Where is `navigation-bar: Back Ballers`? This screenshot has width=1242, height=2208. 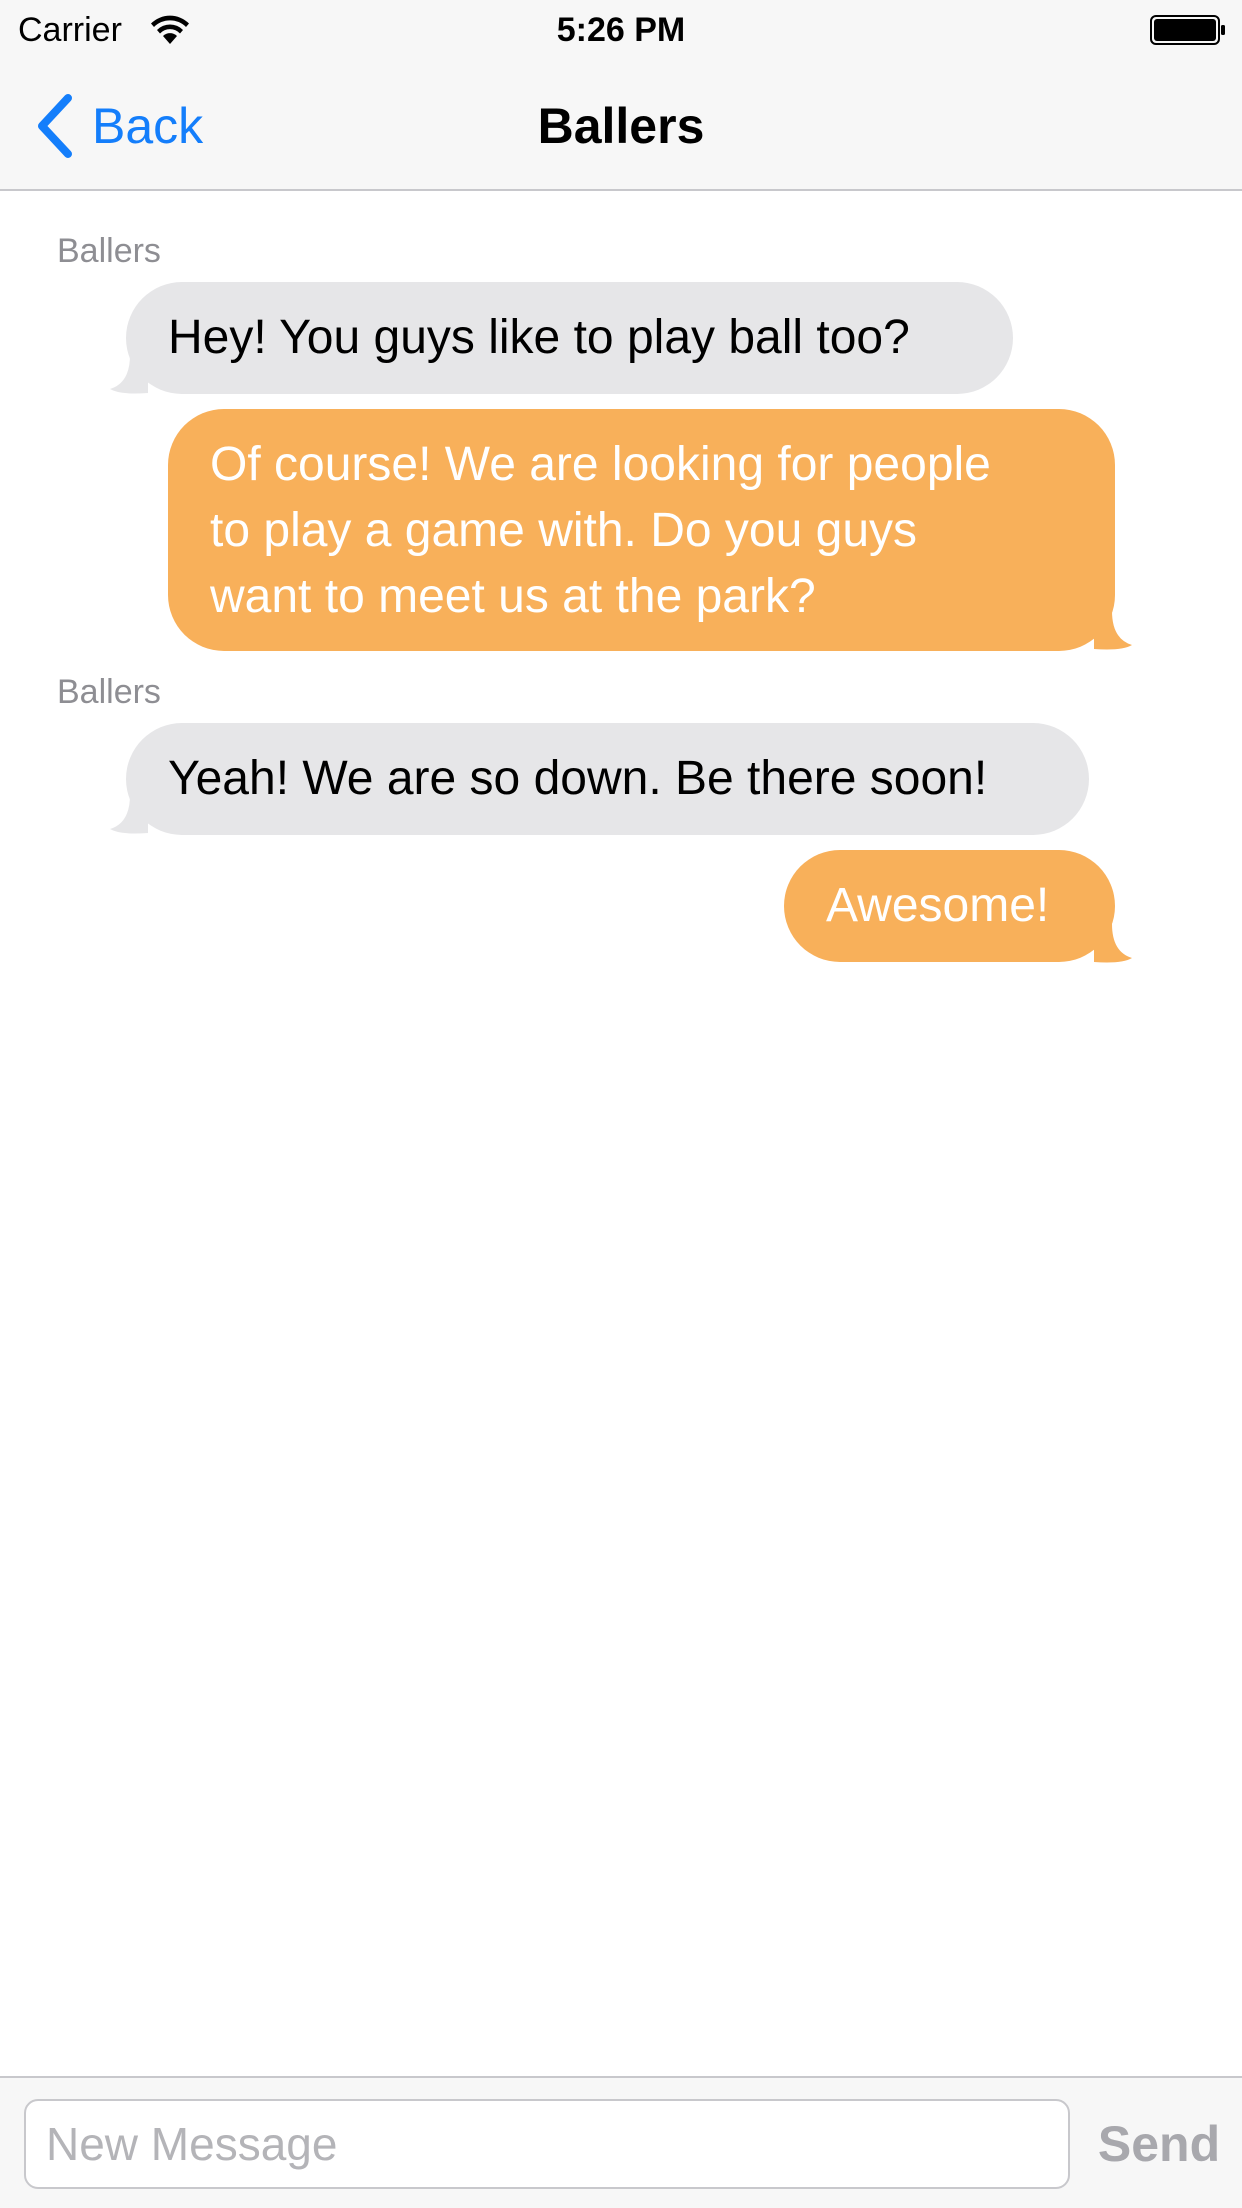
navigation-bar: Back Ballers is located at coordinates (621, 125).